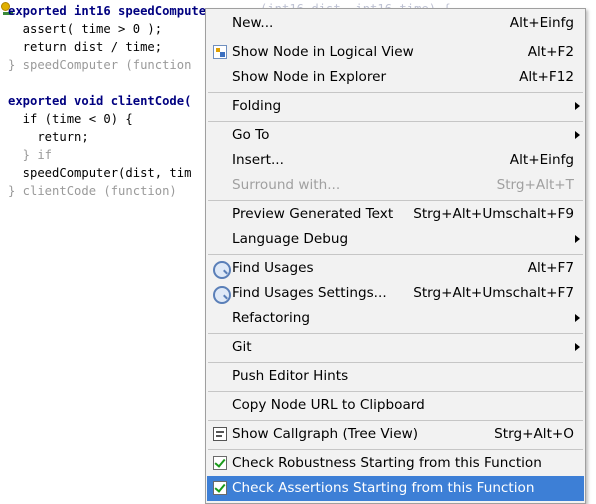 The height and width of the screenshot is (504, 596). Describe the element at coordinates (290, 239) in the screenshot. I see `menu-item-label: Language Debug` at that location.